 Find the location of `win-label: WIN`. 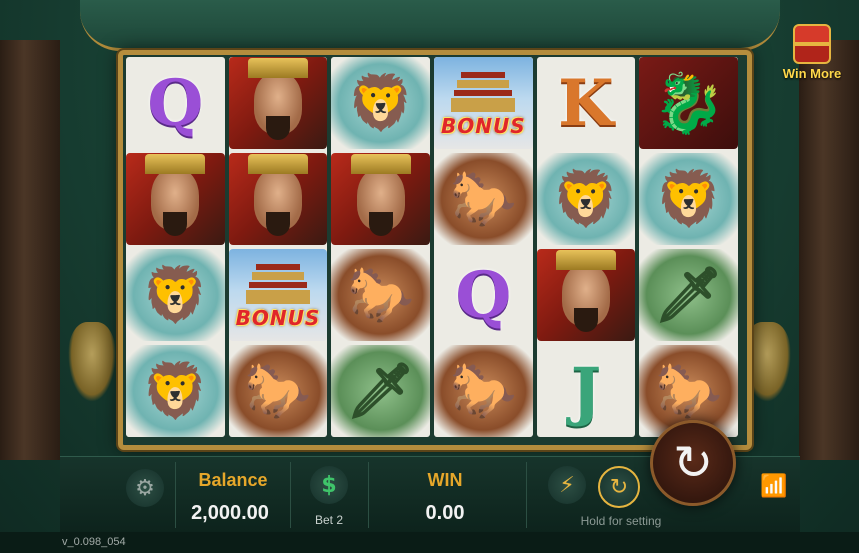

win-label: WIN is located at coordinates (445, 480).